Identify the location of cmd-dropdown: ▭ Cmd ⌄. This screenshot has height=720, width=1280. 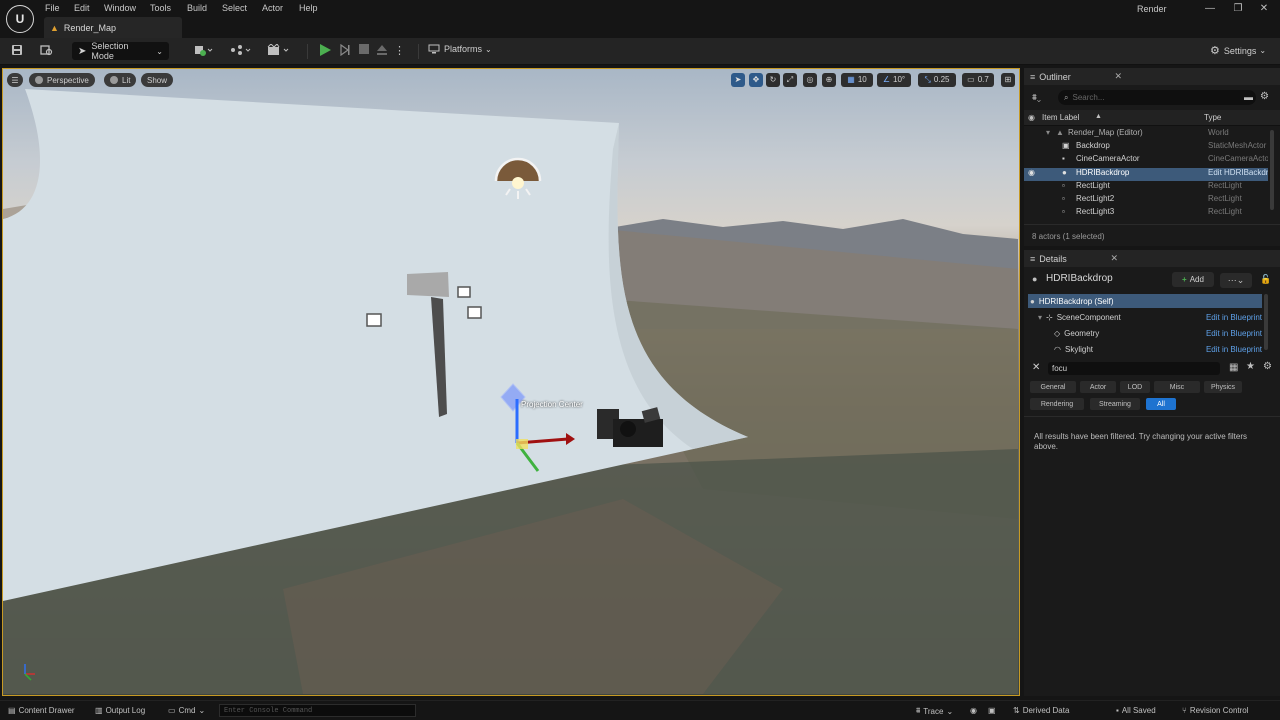
(186, 710).